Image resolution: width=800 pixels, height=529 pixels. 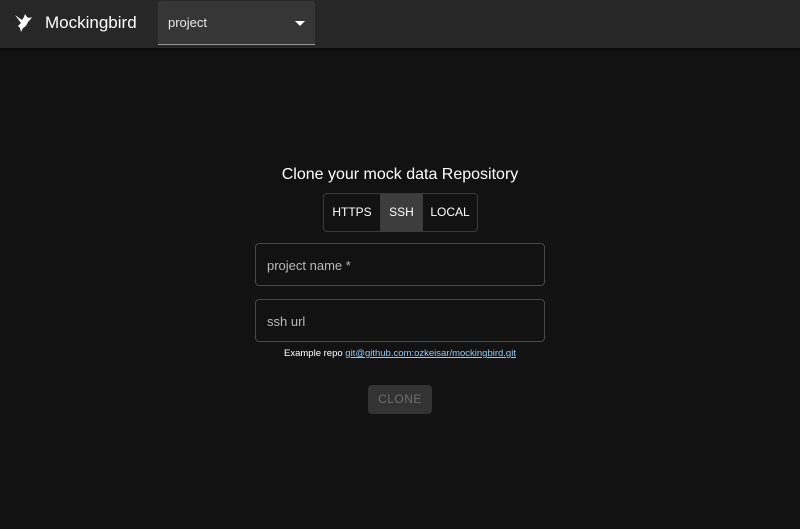 I want to click on project-name-field: project name *, so click(x=400, y=264).